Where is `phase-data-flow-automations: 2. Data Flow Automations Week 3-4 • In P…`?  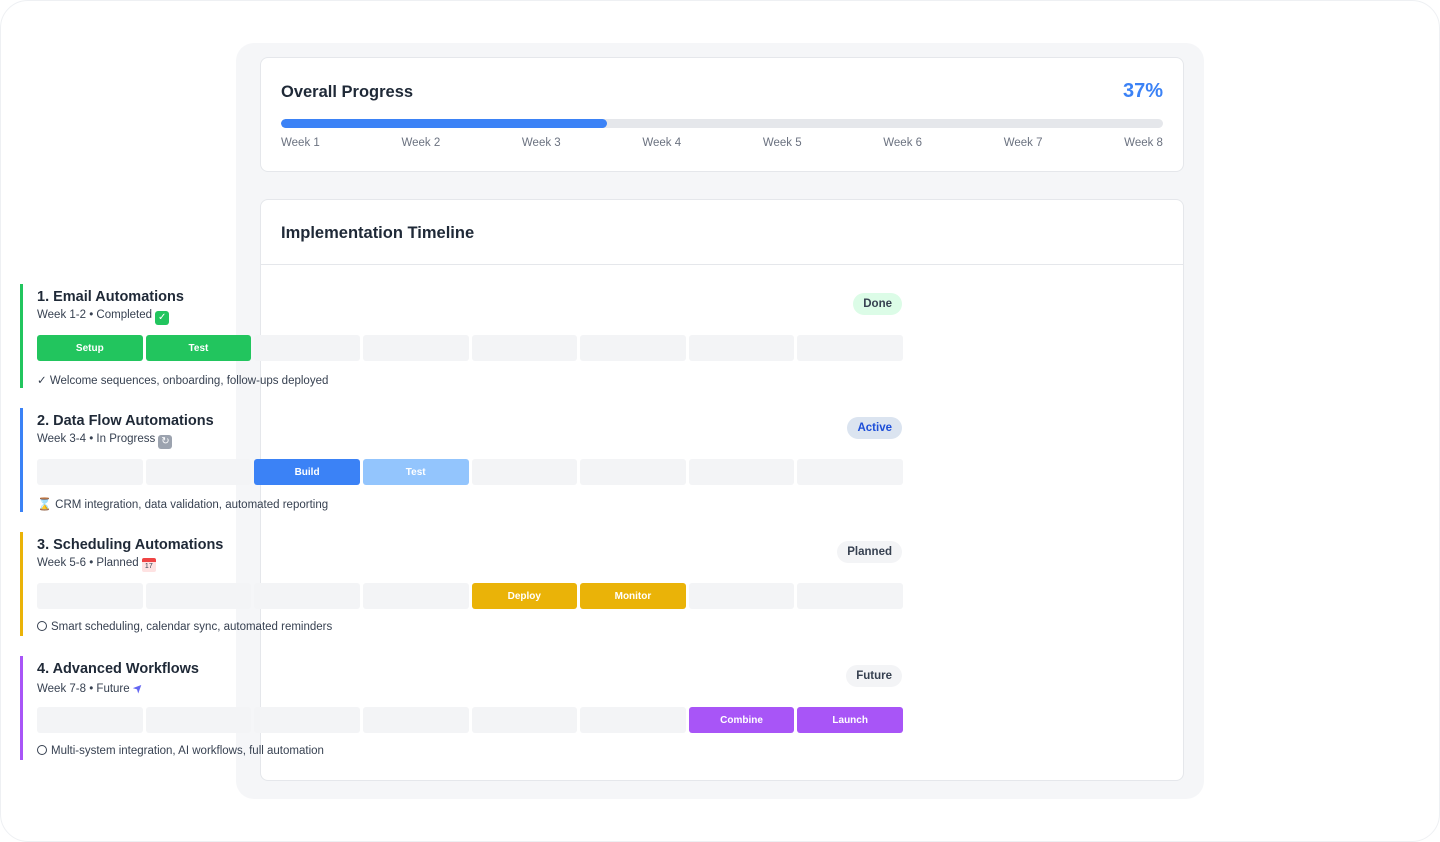 phase-data-flow-automations: 2. Data Flow Automations Week 3-4 • In P… is located at coordinates (461, 460).